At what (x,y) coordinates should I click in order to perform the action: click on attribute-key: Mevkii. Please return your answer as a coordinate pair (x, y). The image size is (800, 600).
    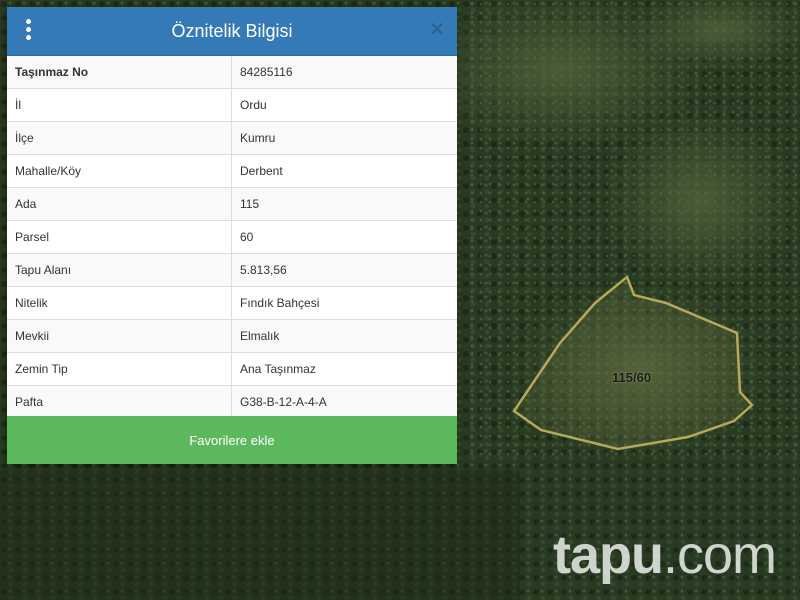
    Looking at the image, I should click on (119, 336).